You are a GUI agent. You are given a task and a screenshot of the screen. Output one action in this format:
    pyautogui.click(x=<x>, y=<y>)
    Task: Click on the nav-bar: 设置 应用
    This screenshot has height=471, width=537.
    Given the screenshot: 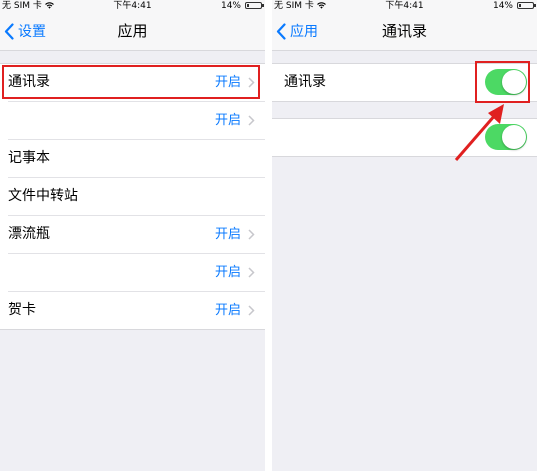 What is the action you would take?
    pyautogui.click(x=132, y=31)
    